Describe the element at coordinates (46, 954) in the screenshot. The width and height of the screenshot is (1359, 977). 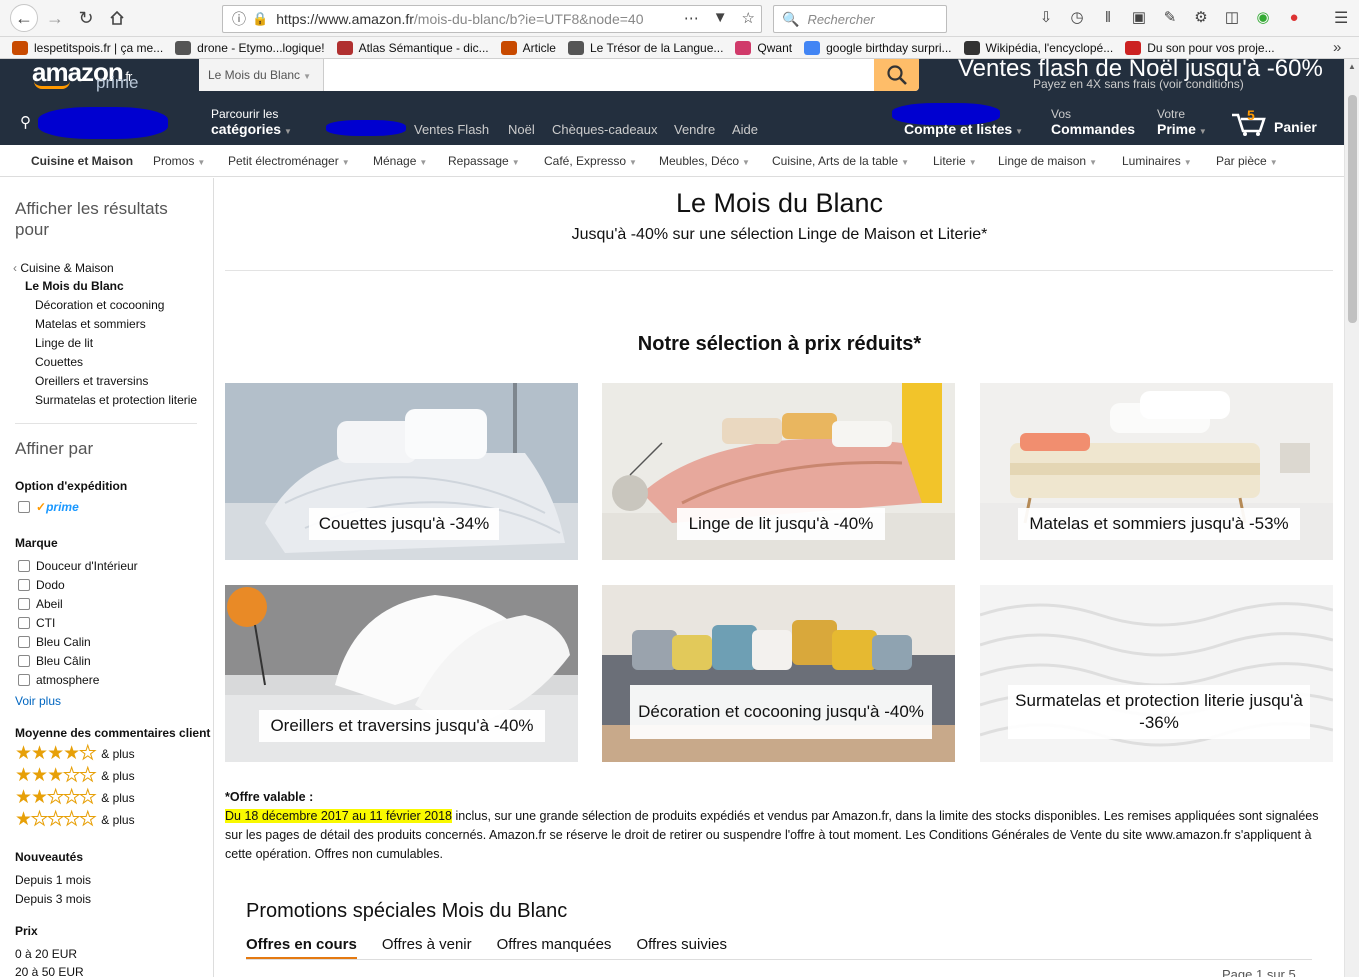
I see `price-range-link: 0 à 20 EUR` at that location.